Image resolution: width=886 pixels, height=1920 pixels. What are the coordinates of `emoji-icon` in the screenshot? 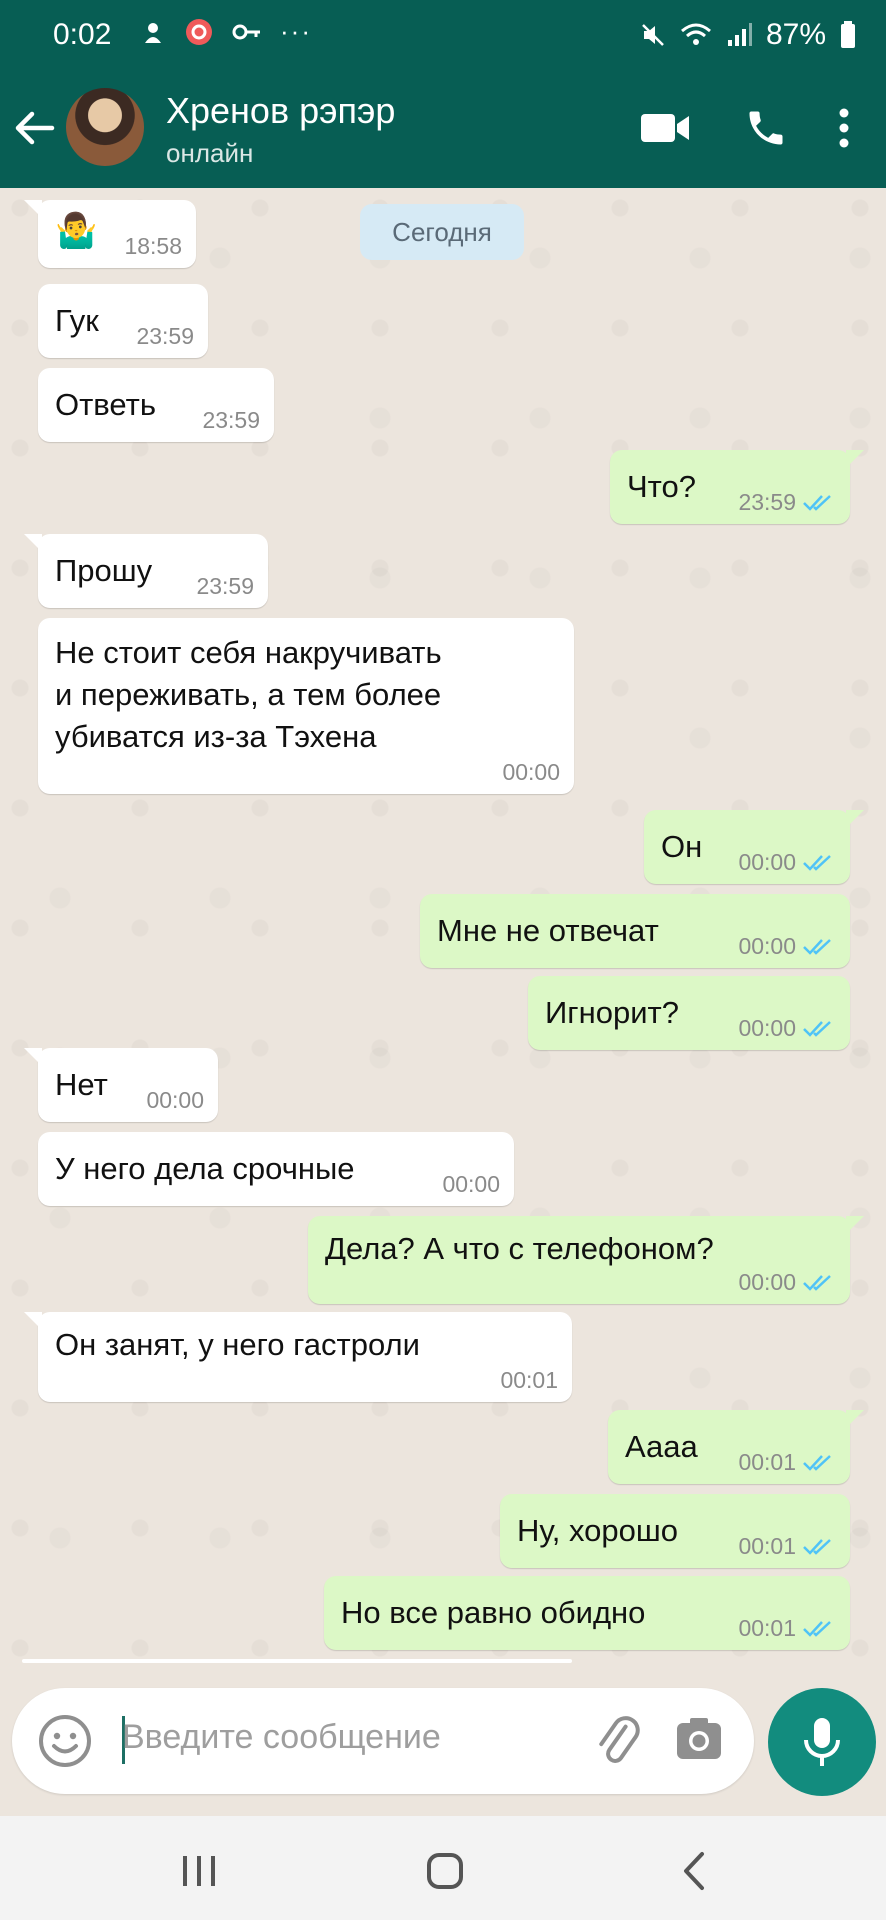 It's located at (65, 1741).